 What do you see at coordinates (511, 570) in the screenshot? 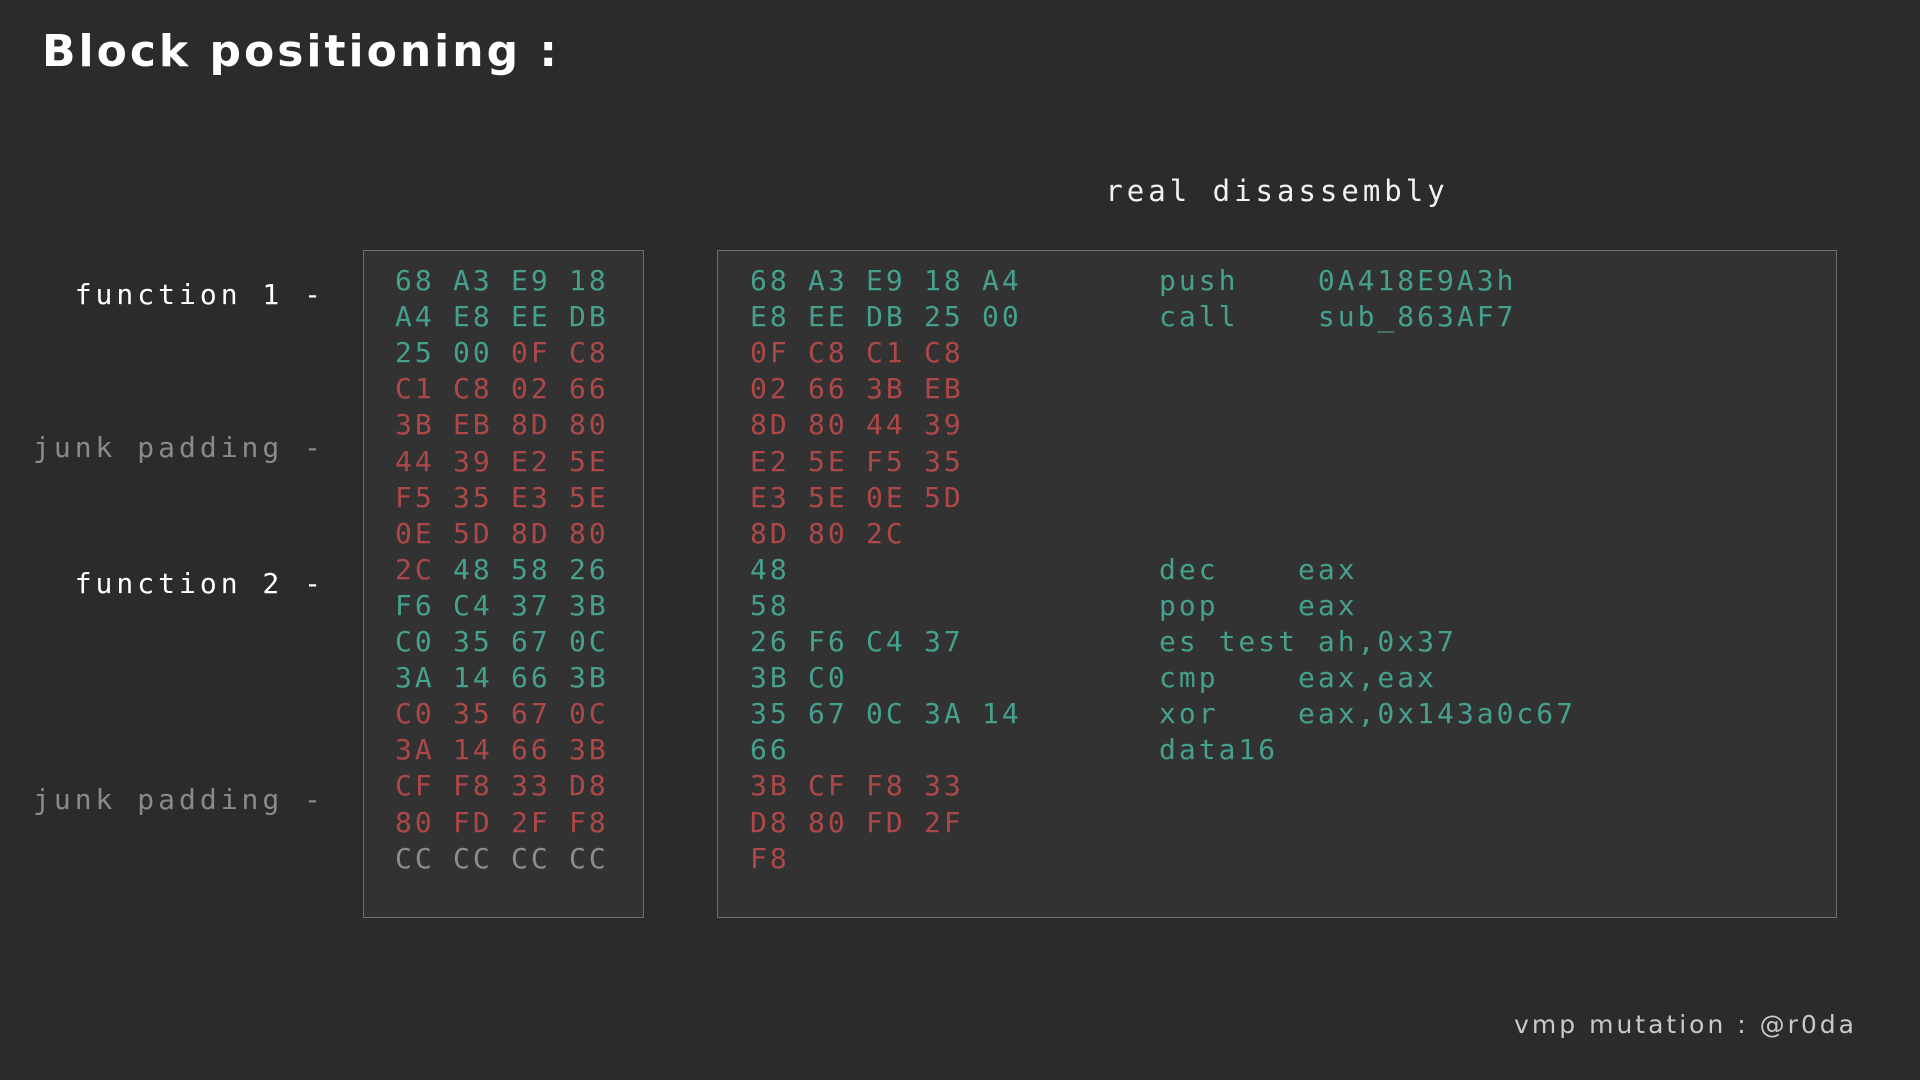
I see `byte-row: 2C 48 58 26` at bounding box center [511, 570].